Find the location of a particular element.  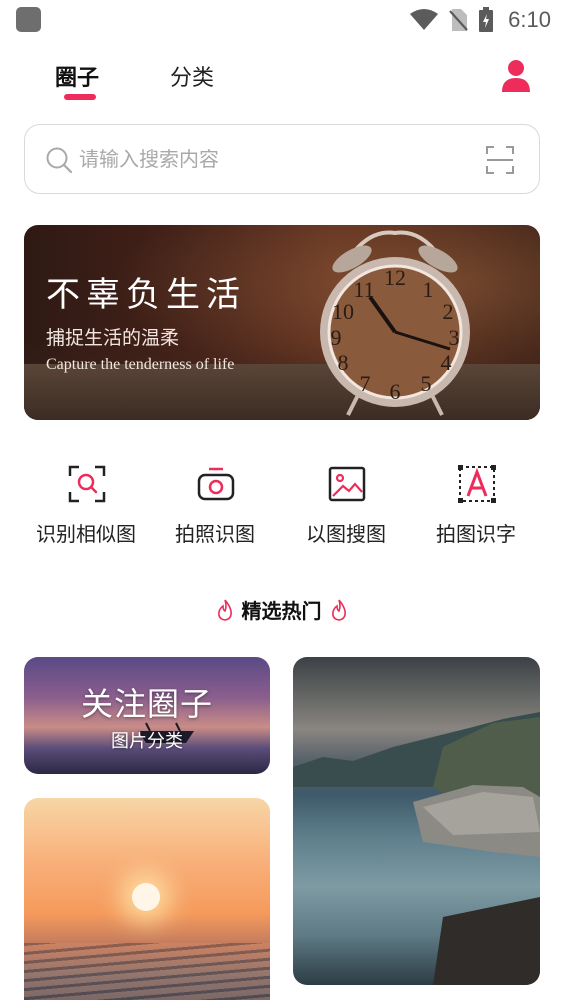

status-time: 6:10 is located at coordinates (529, 19).